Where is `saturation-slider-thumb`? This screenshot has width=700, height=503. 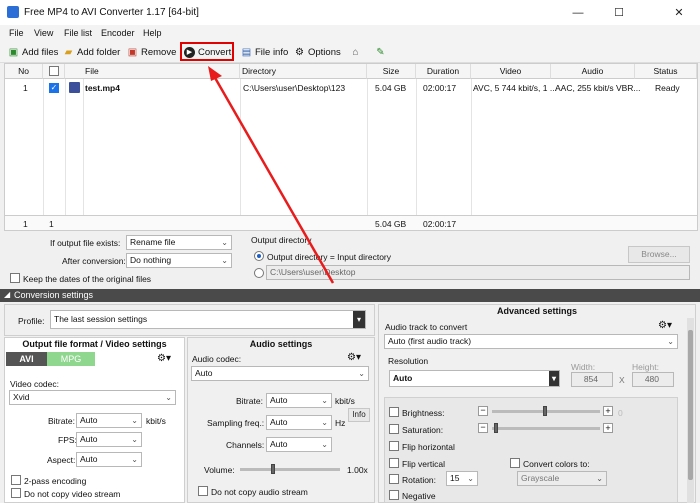
saturation-slider-thumb is located at coordinates (496, 428).